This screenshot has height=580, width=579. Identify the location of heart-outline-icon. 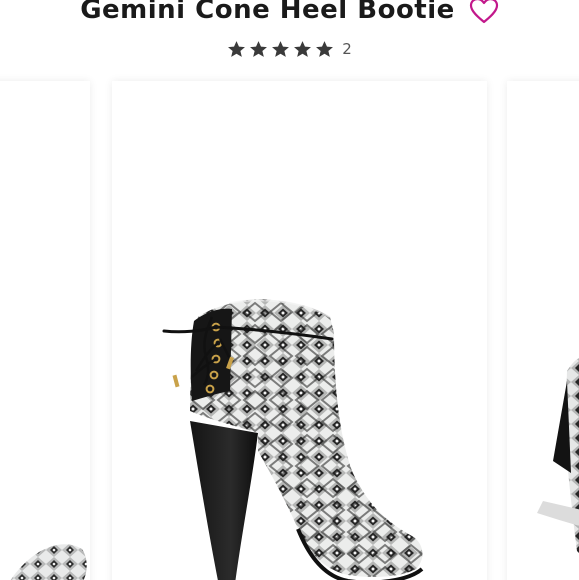
(483, 11).